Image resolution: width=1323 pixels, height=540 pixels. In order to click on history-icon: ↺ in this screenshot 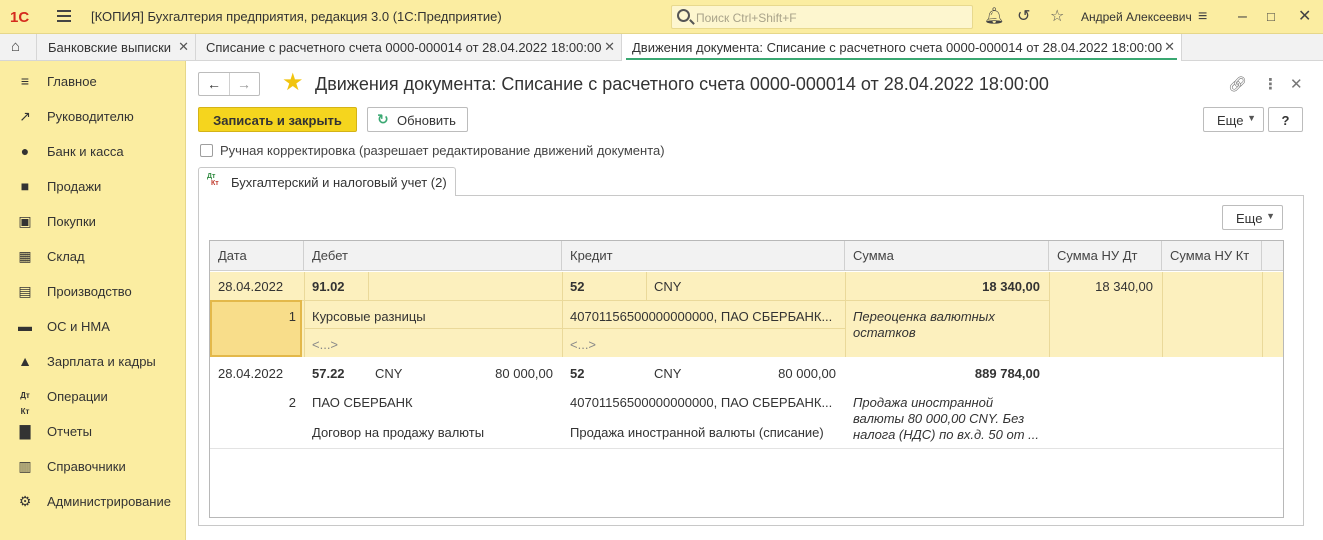, I will do `click(1023, 17)`.